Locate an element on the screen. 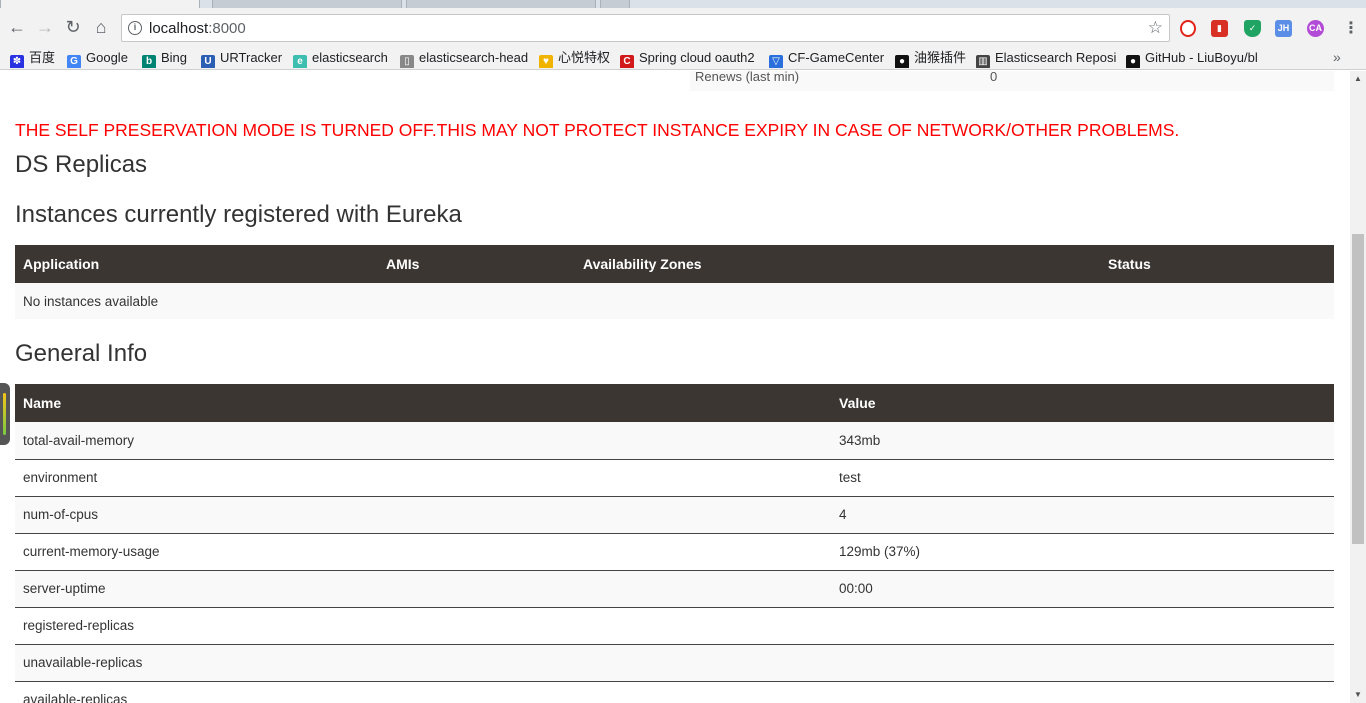  forward-arrow-icon: → is located at coordinates (45, 27).